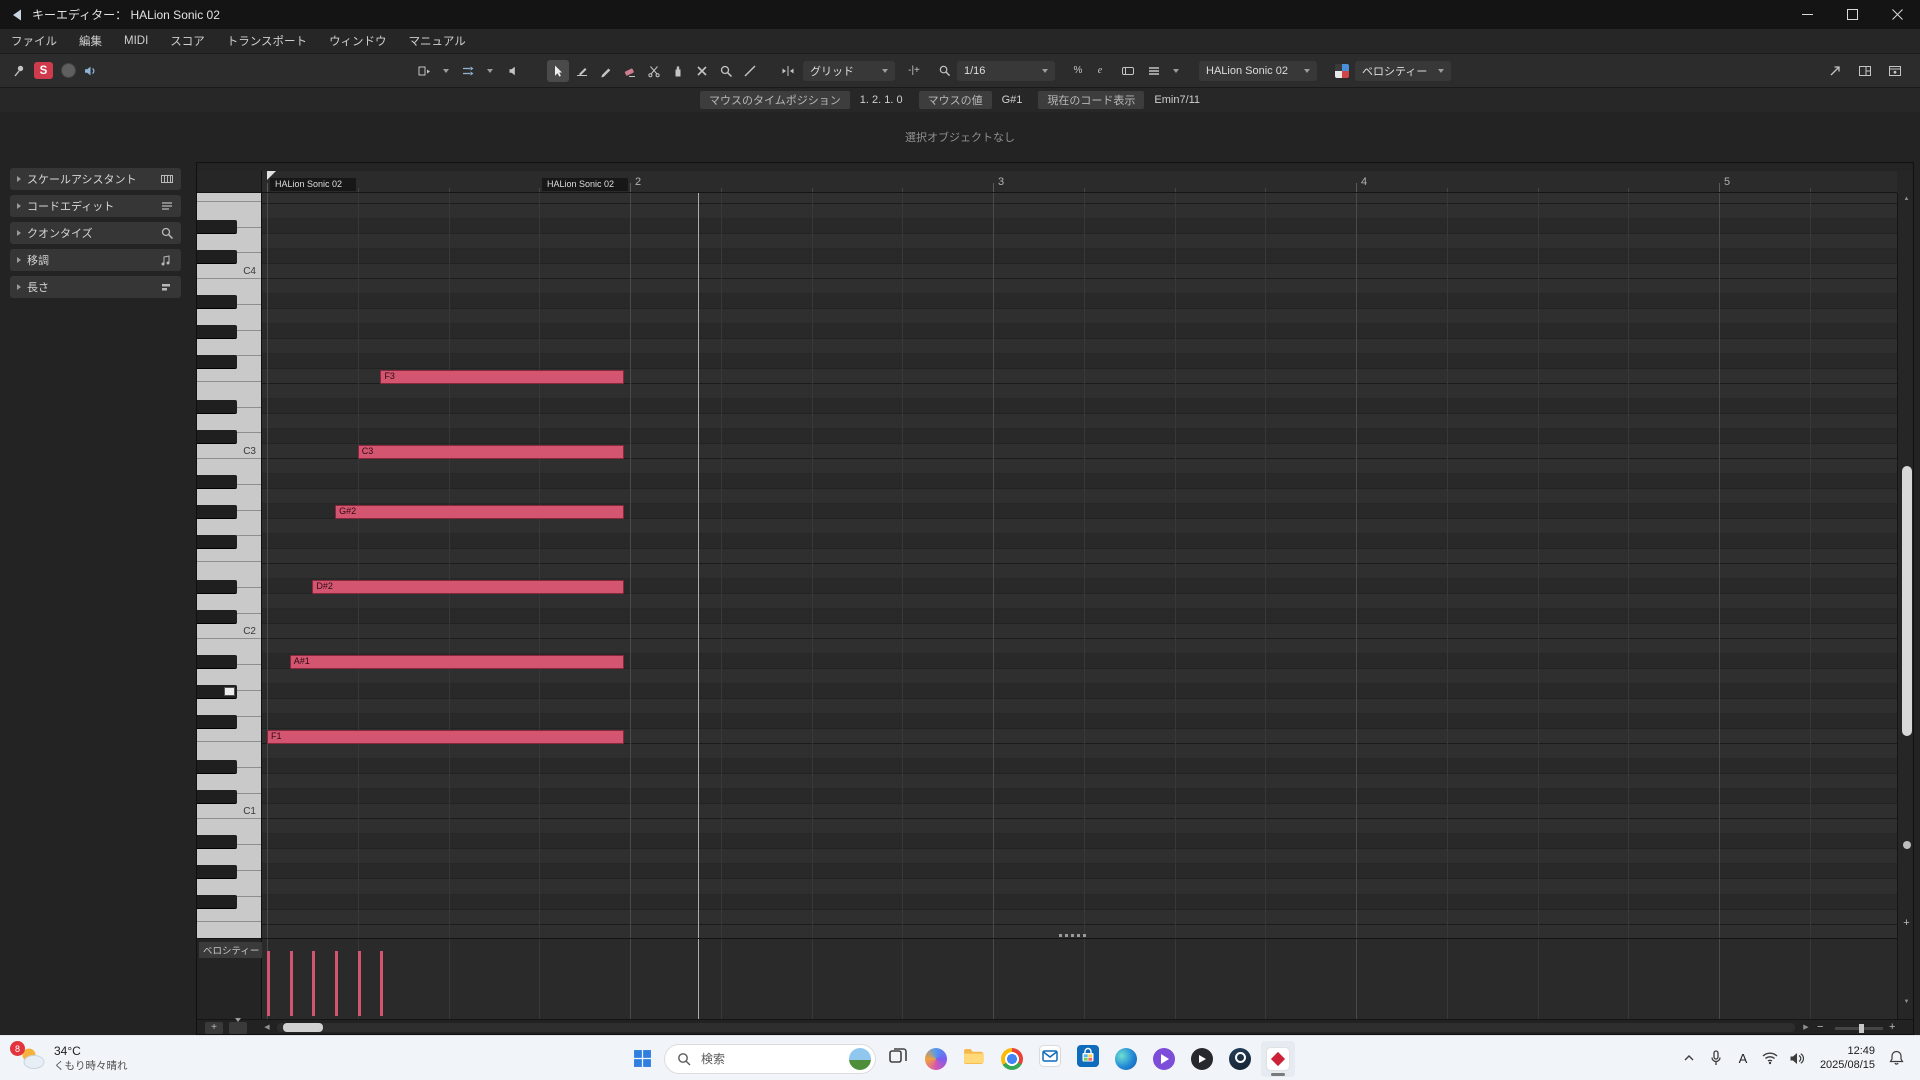 Image resolution: width=1920 pixels, height=1080 pixels. I want to click on zoom-in-button: +, so click(1892, 1027).